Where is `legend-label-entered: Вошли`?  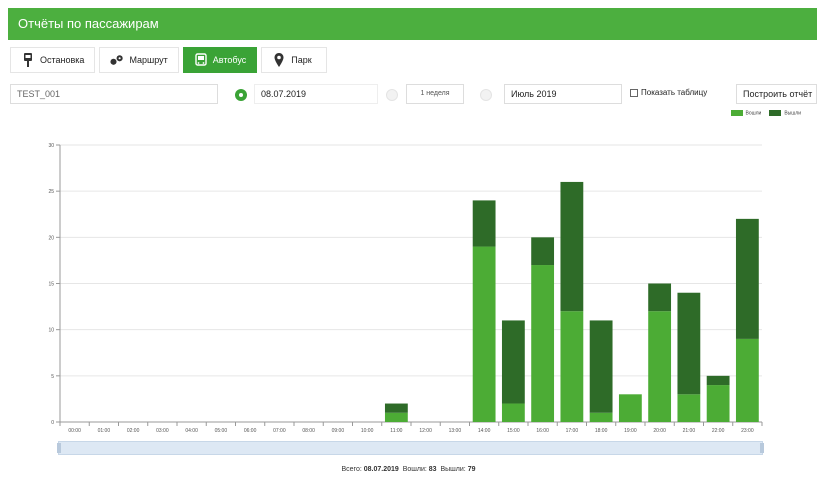 legend-label-entered: Вошли is located at coordinates (753, 113).